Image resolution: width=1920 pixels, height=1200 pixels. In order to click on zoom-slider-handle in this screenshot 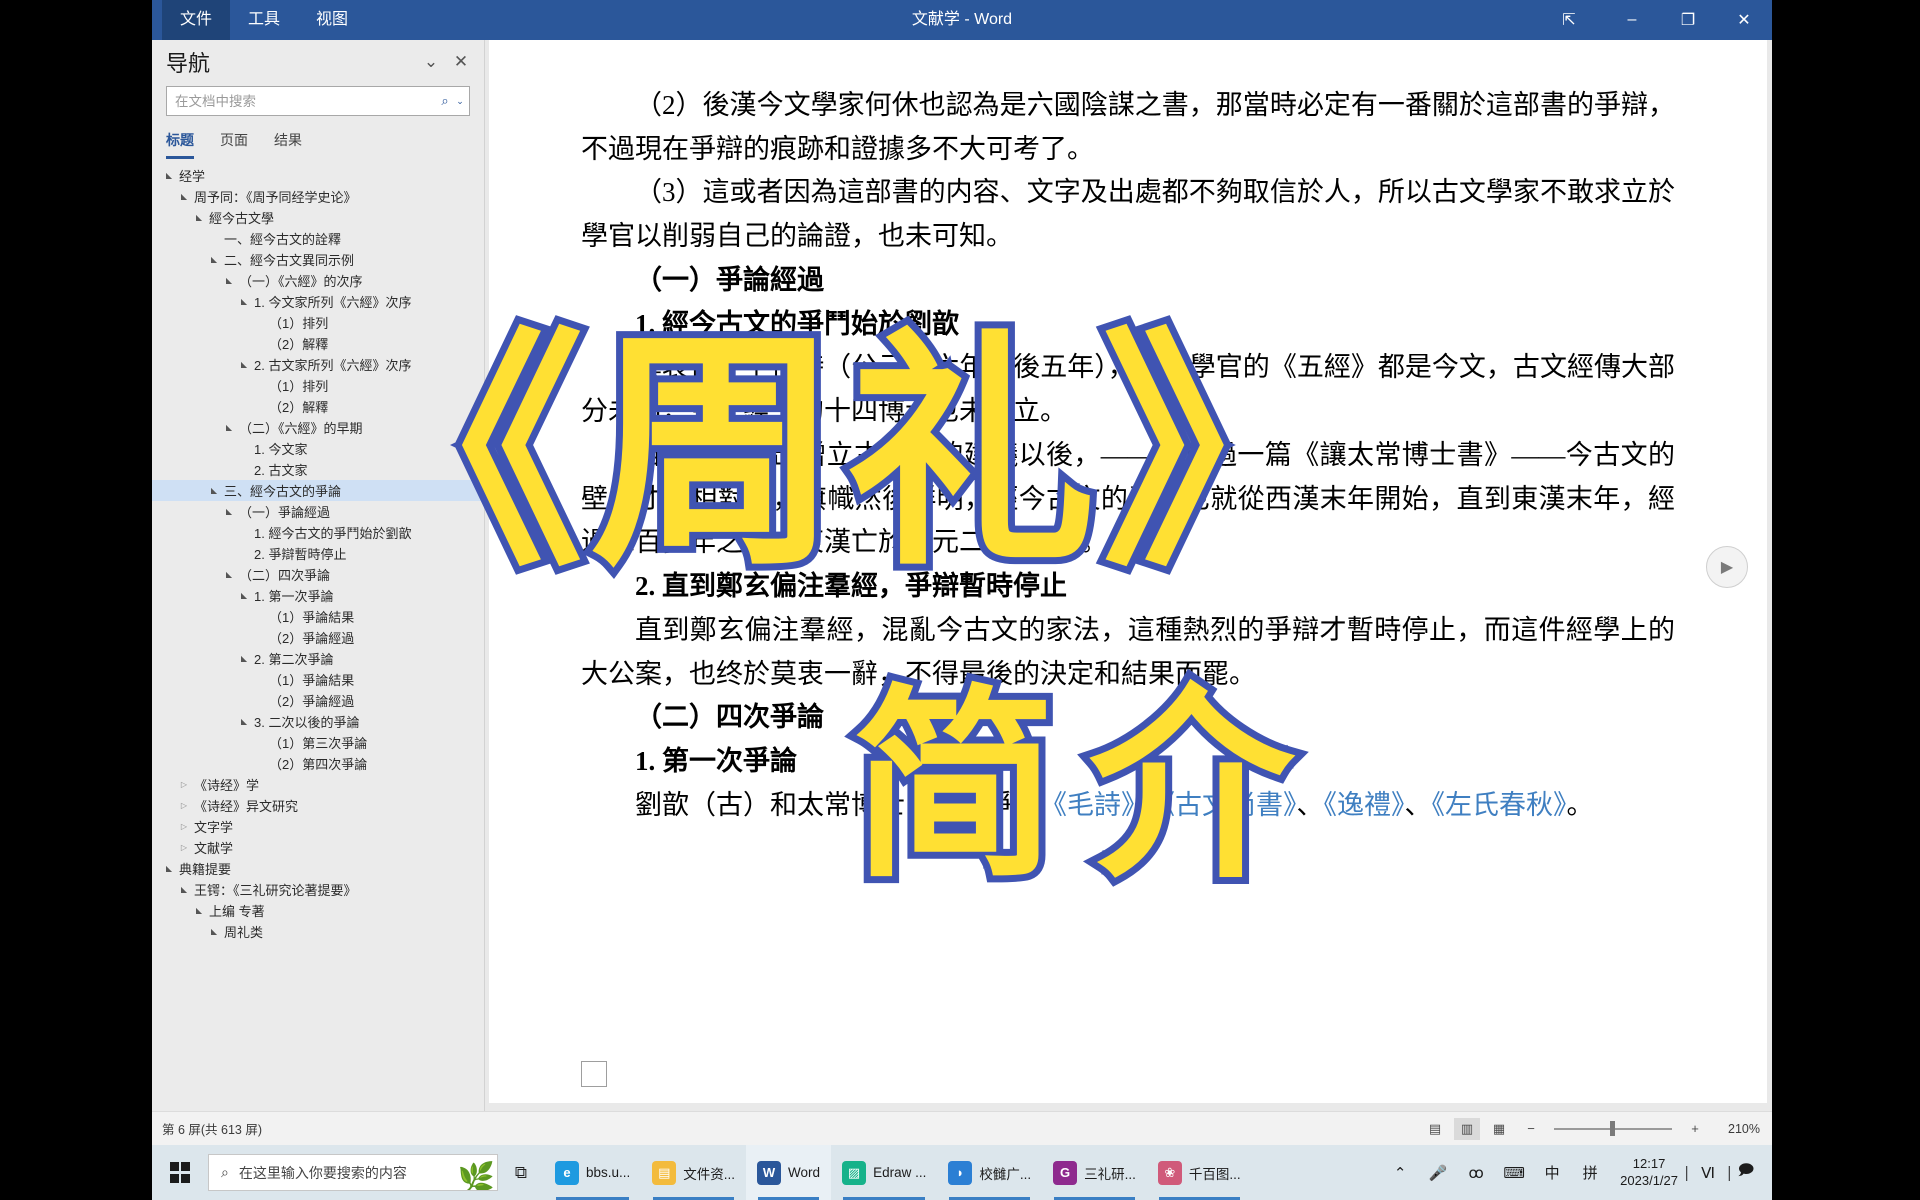, I will do `click(1612, 1128)`.